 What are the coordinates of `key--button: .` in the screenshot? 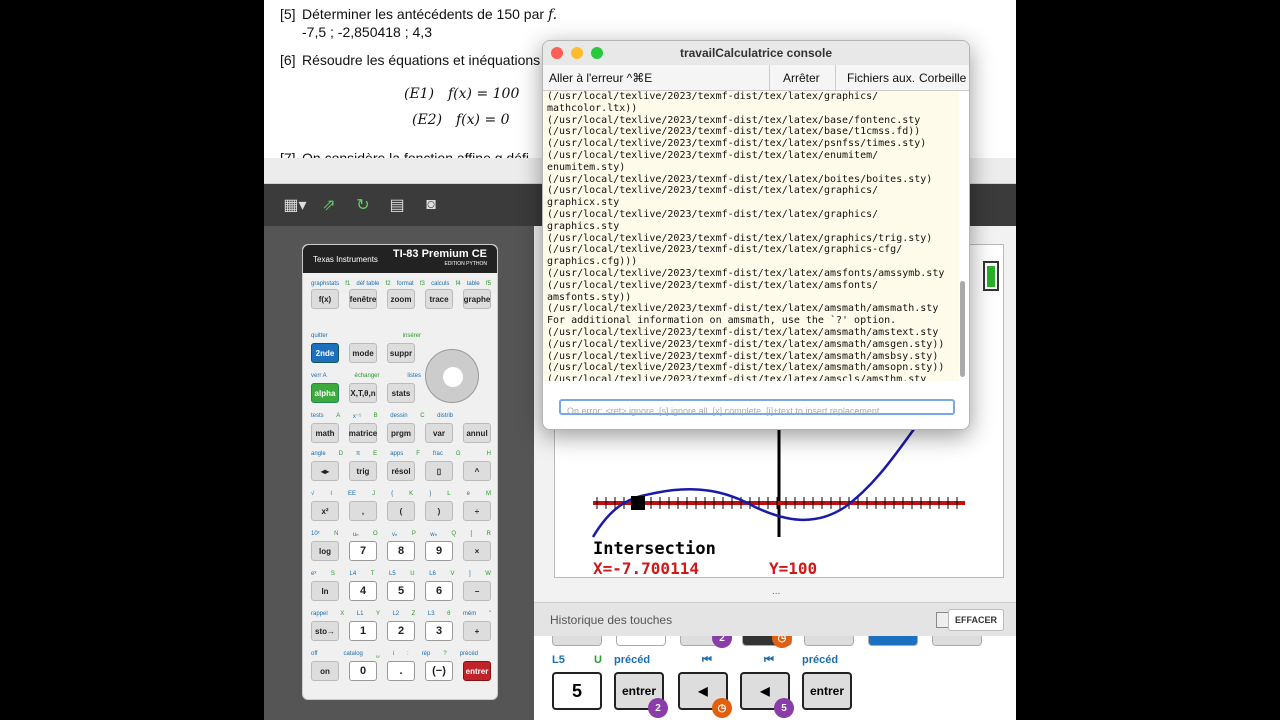 It's located at (401, 671).